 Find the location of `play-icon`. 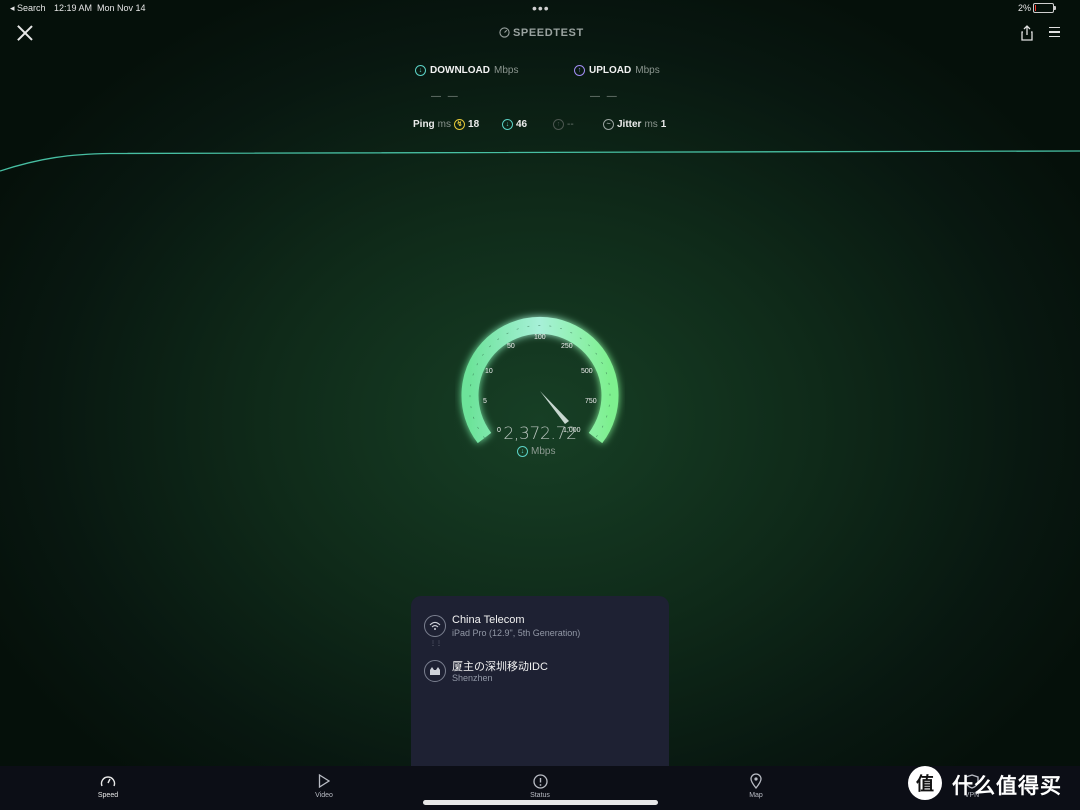

play-icon is located at coordinates (324, 781).